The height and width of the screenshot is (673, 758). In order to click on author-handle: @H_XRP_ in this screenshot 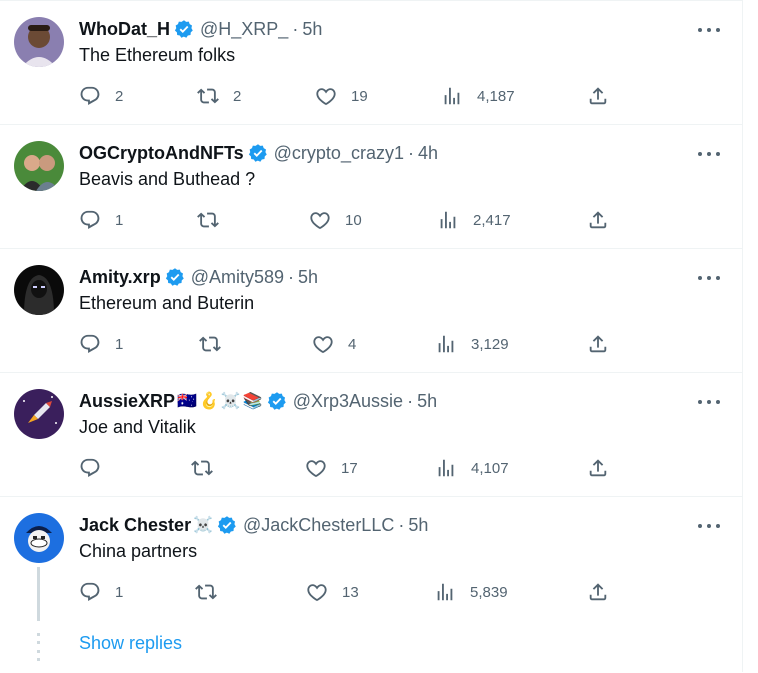, I will do `click(244, 29)`.